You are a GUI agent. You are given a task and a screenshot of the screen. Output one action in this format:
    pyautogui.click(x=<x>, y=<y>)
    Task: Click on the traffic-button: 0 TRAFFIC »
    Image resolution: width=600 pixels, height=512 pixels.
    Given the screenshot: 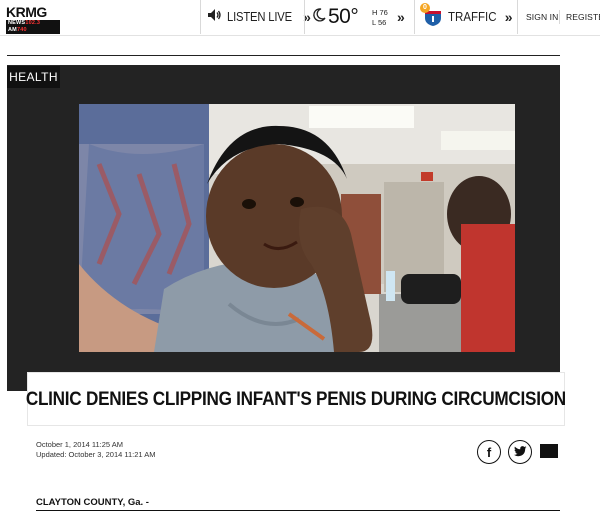 What is the action you would take?
    pyautogui.click(x=466, y=17)
    